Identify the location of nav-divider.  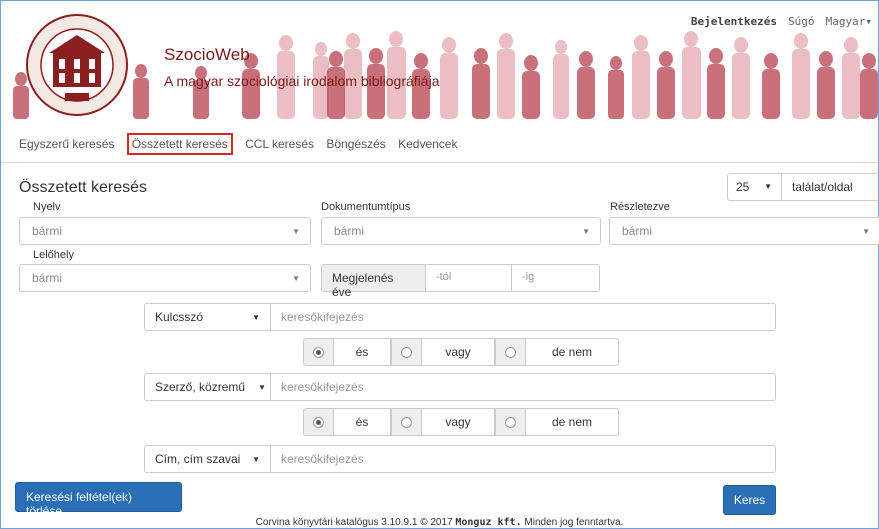
(439, 162).